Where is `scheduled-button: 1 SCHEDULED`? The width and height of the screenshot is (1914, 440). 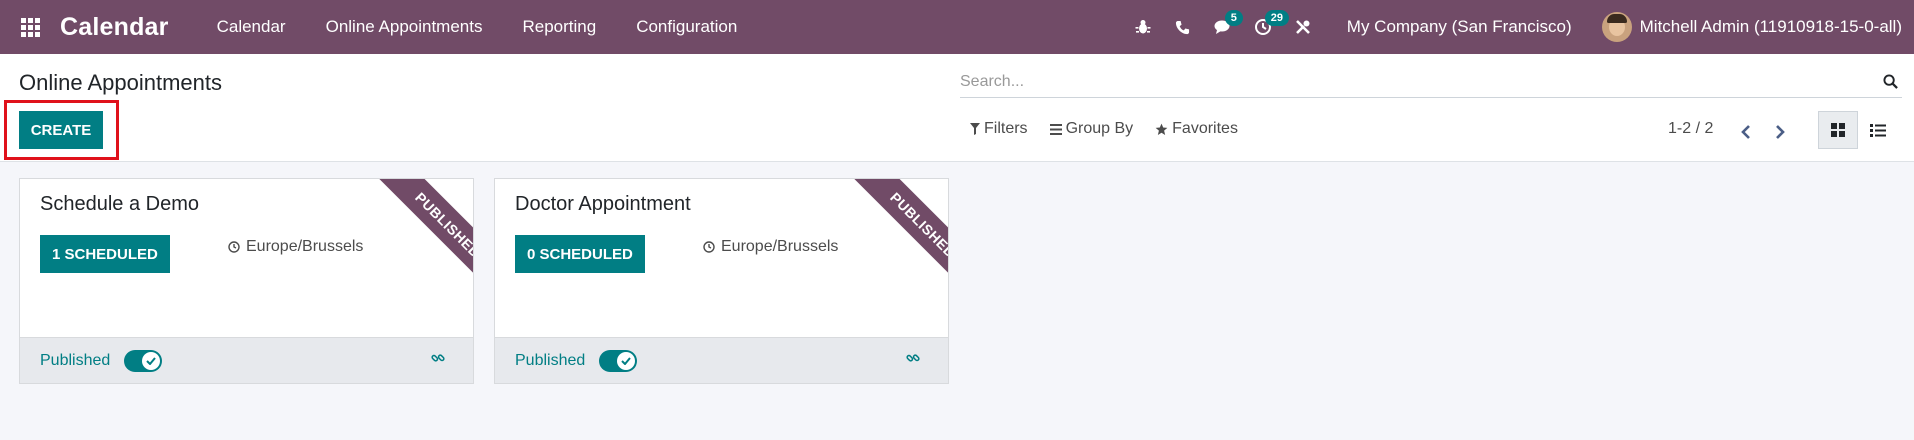 scheduled-button: 1 SCHEDULED is located at coordinates (105, 254).